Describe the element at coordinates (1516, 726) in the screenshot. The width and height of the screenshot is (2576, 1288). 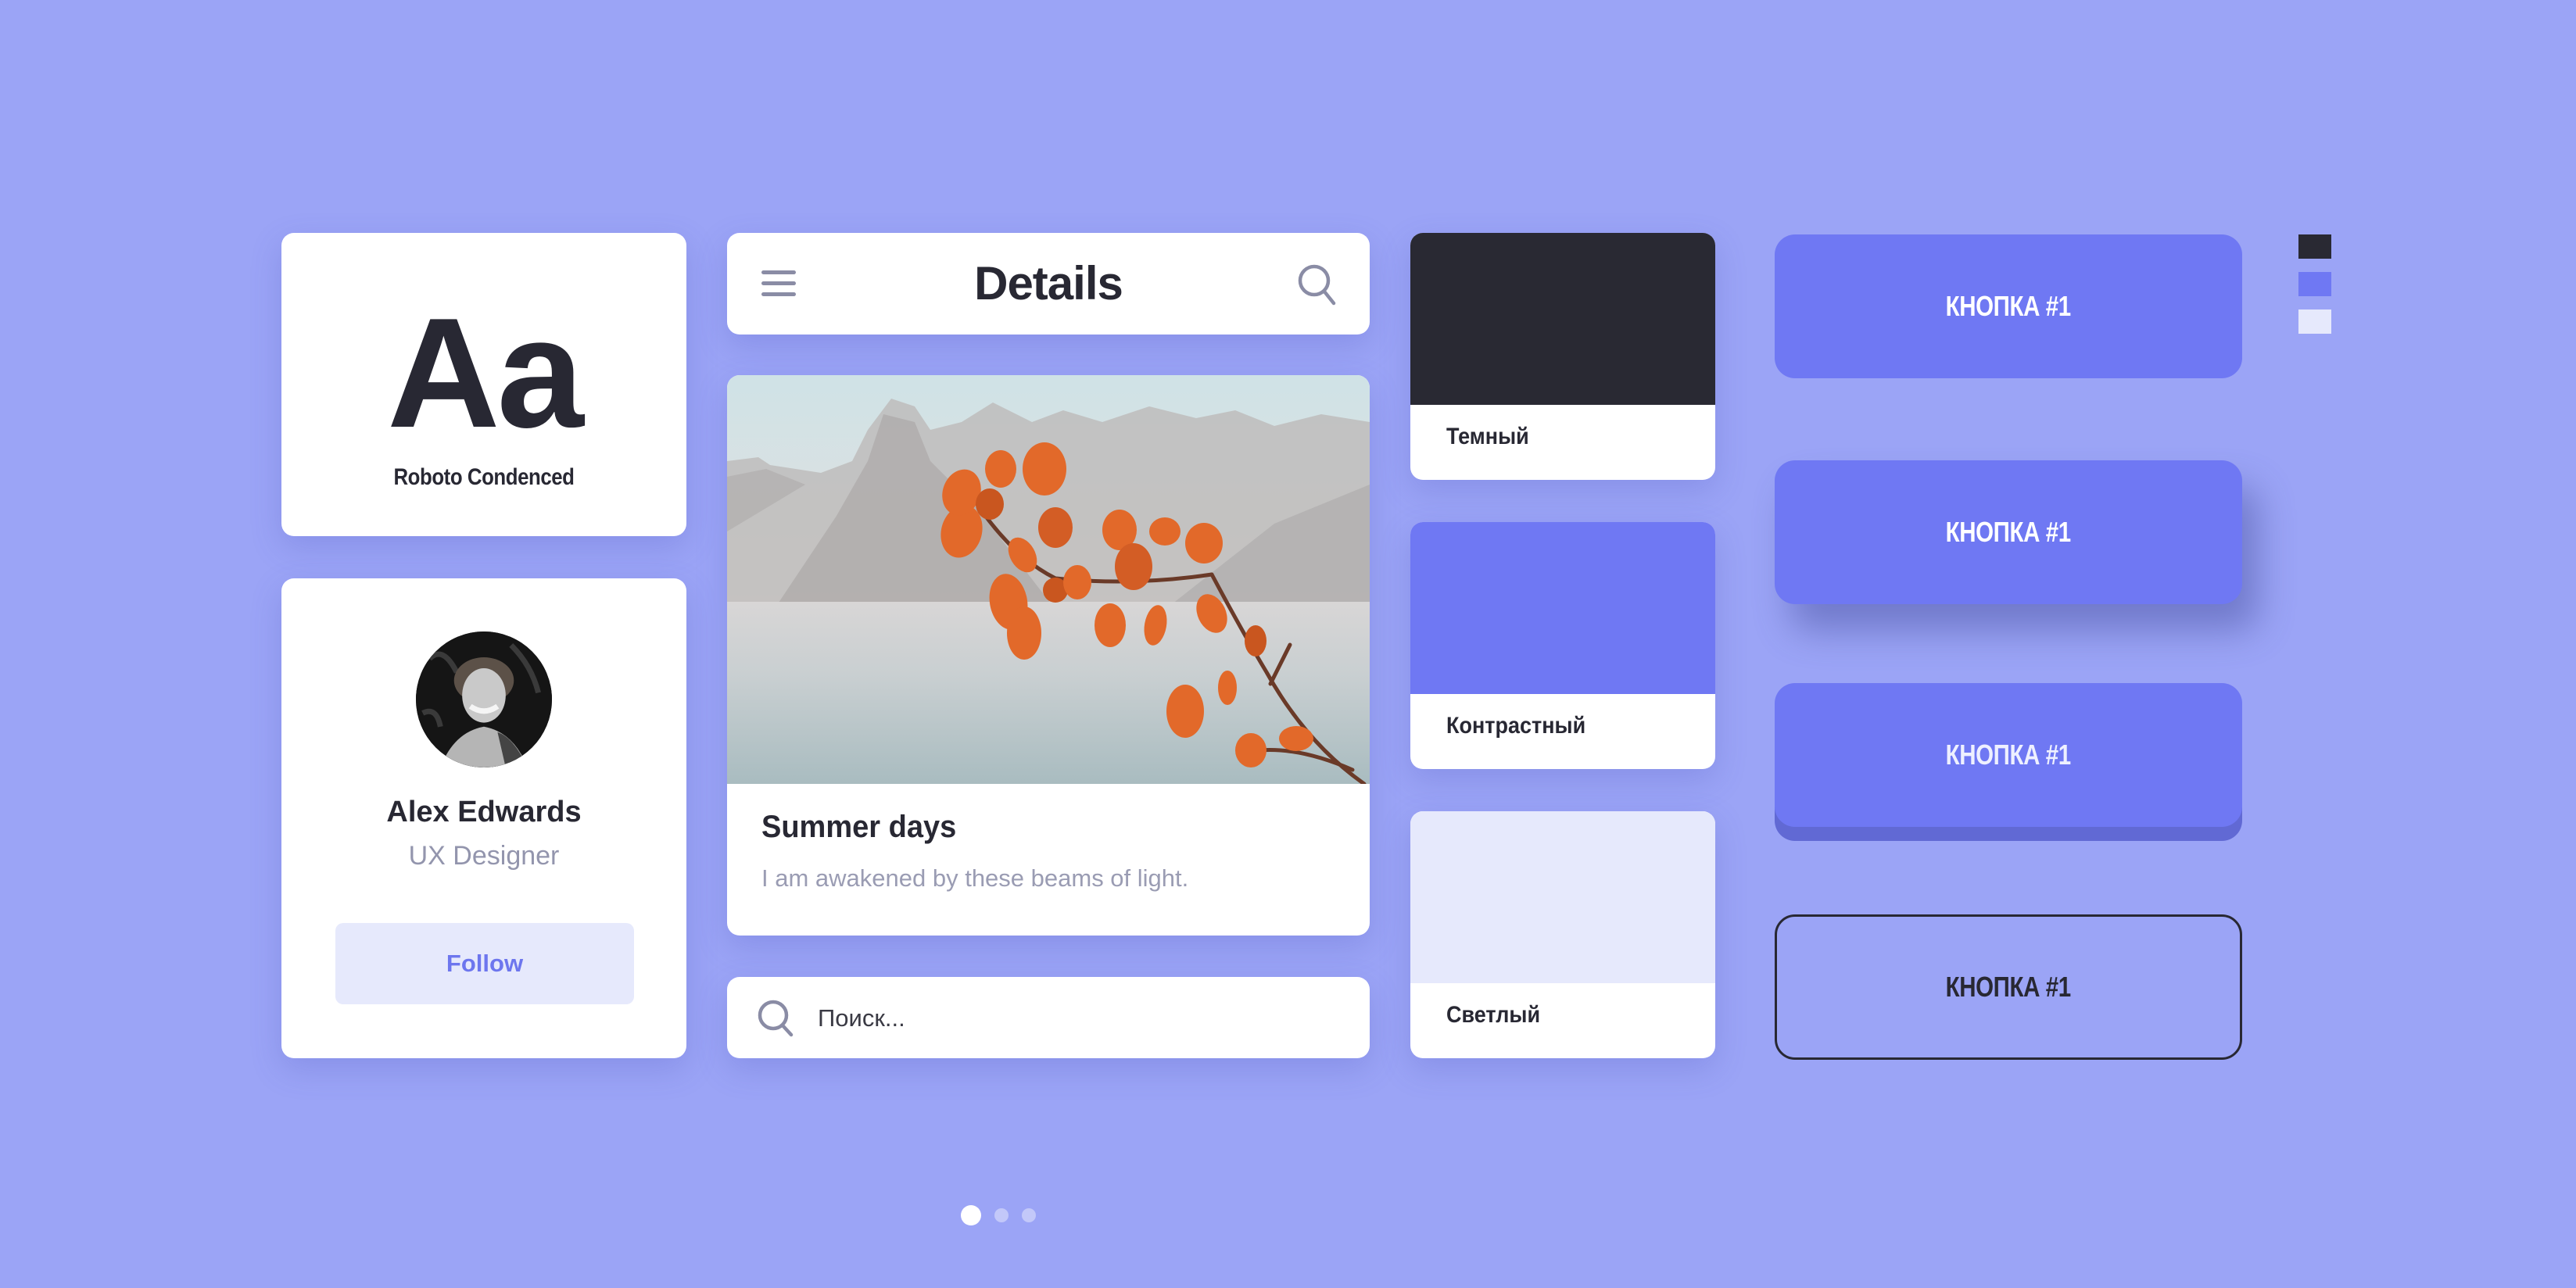
I see `swatch-contrast-label: Контрастный` at that location.